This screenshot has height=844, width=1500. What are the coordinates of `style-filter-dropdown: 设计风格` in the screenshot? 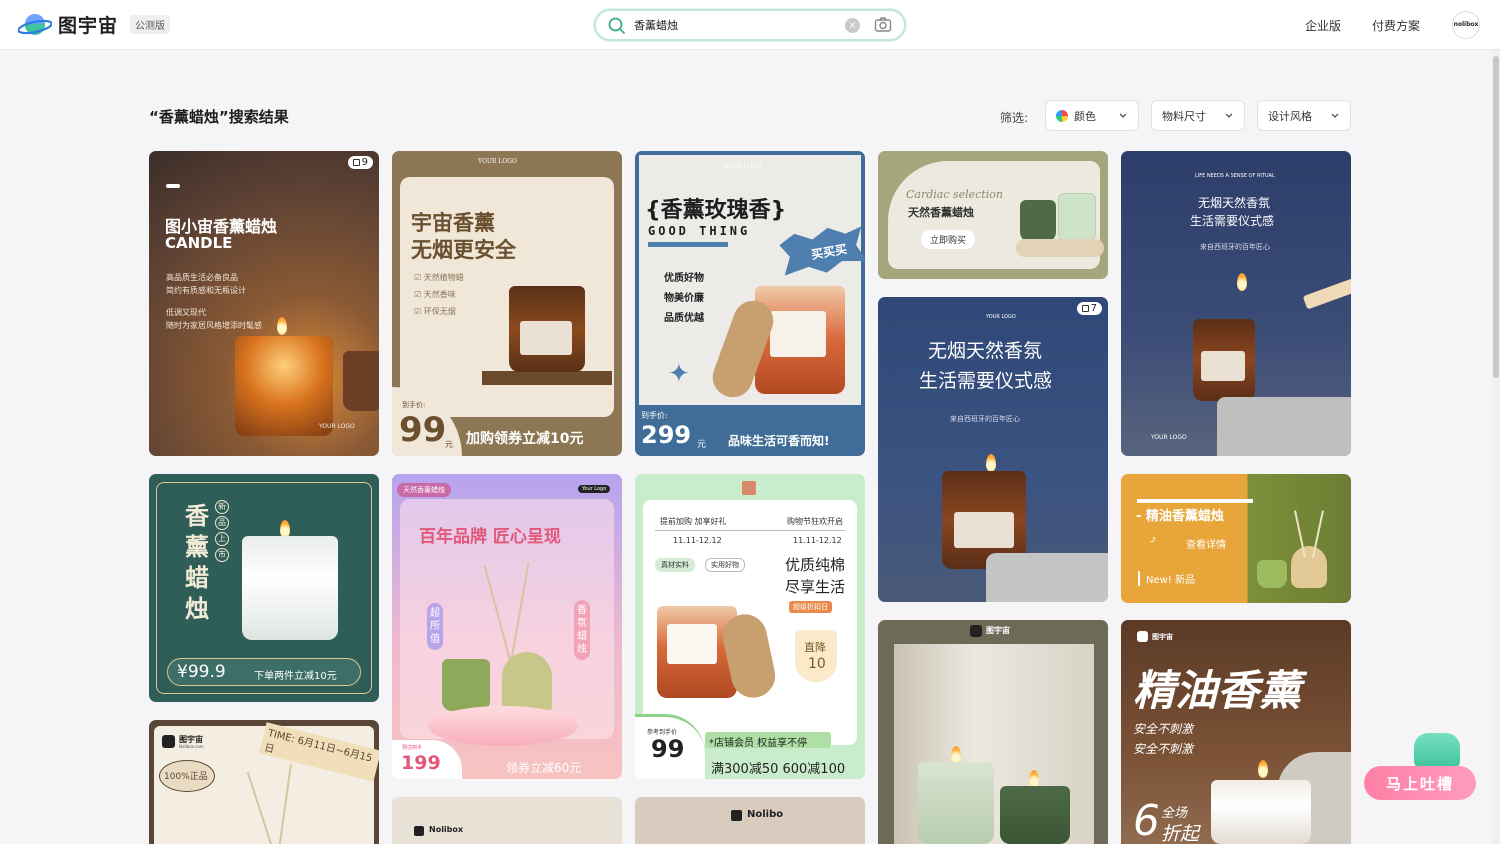 It's located at (1304, 115).